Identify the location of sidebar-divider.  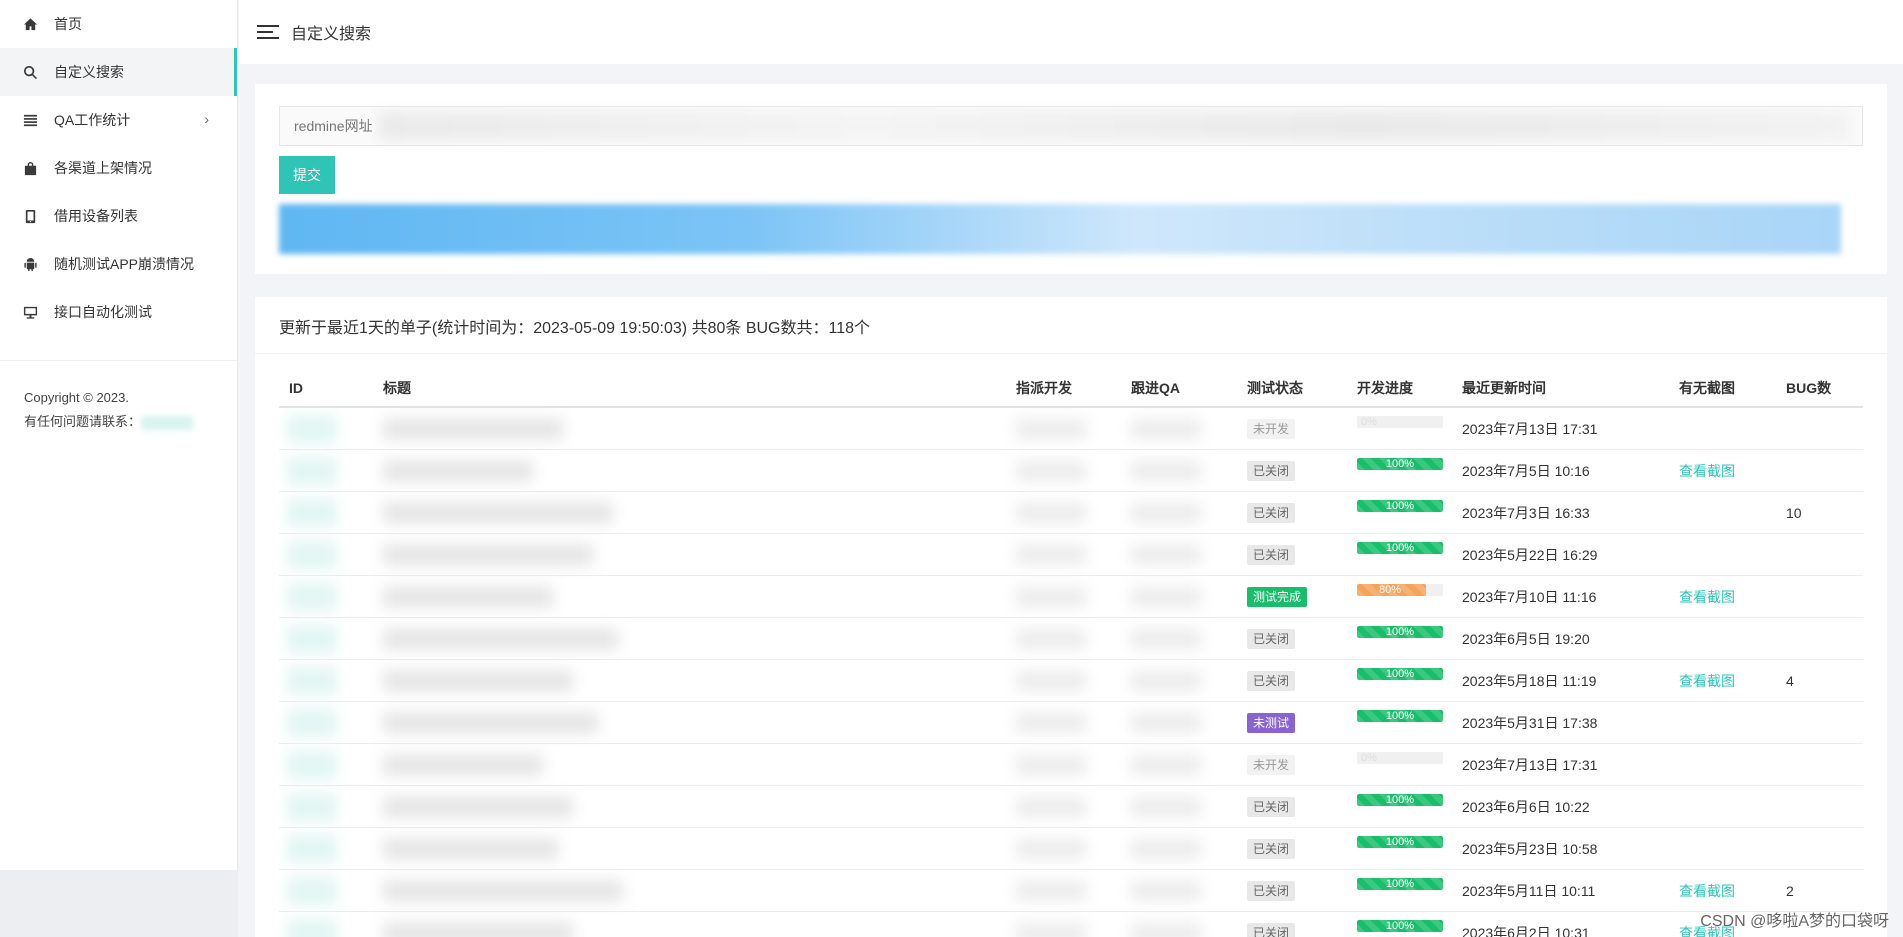
(118, 360).